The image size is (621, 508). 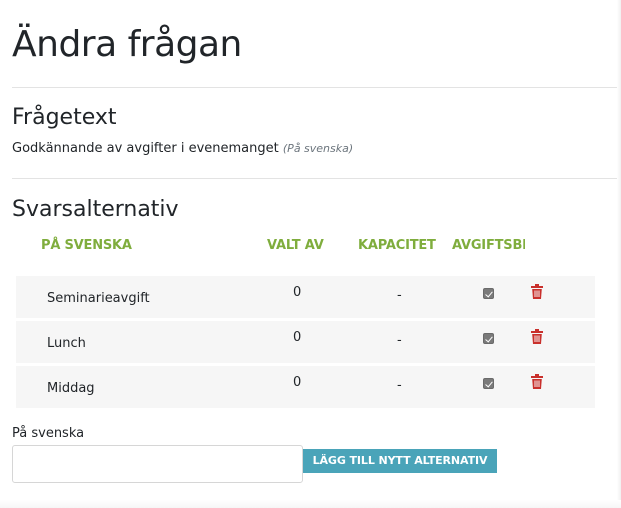 What do you see at coordinates (64, 117) in the screenshot?
I see `question-text-heading: Frågetext` at bounding box center [64, 117].